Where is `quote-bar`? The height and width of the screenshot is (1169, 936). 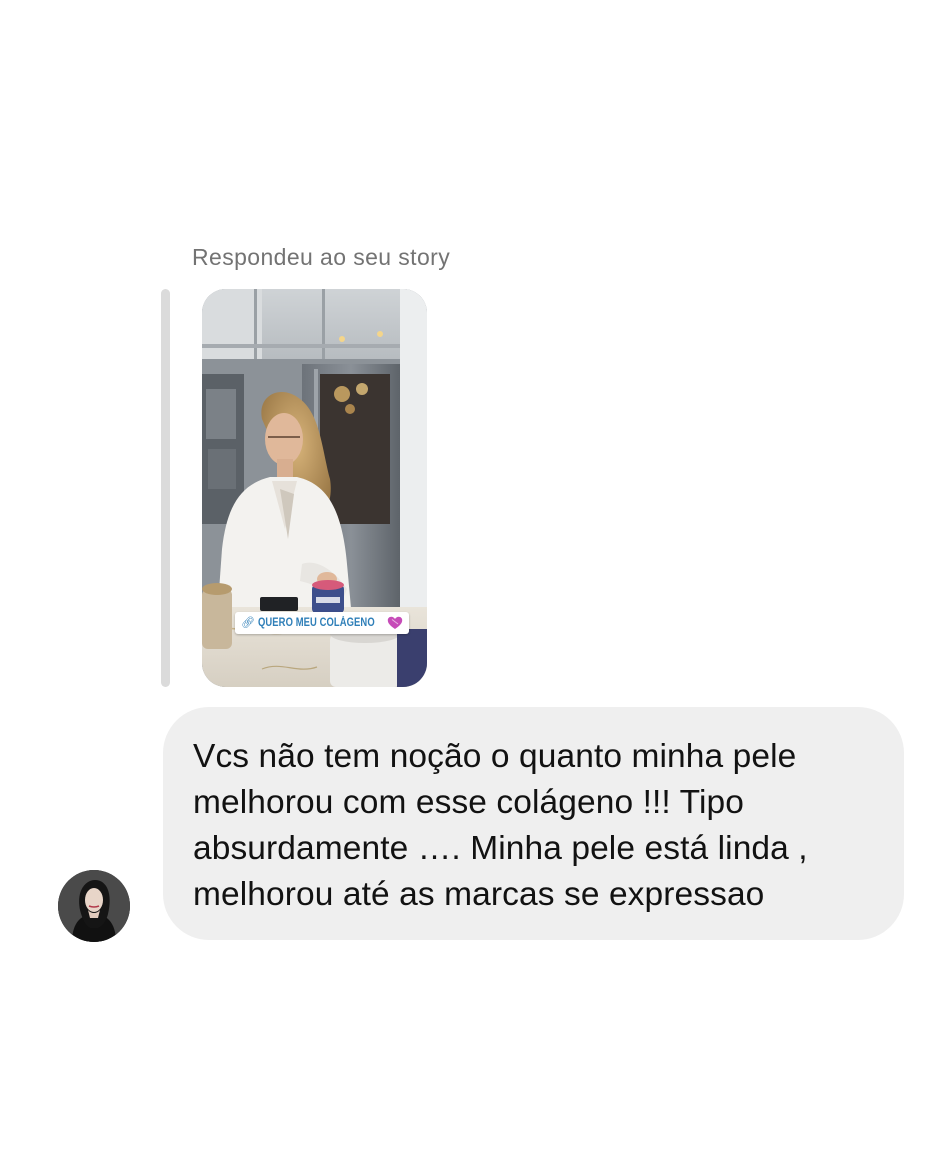
quote-bar is located at coordinates (165, 488).